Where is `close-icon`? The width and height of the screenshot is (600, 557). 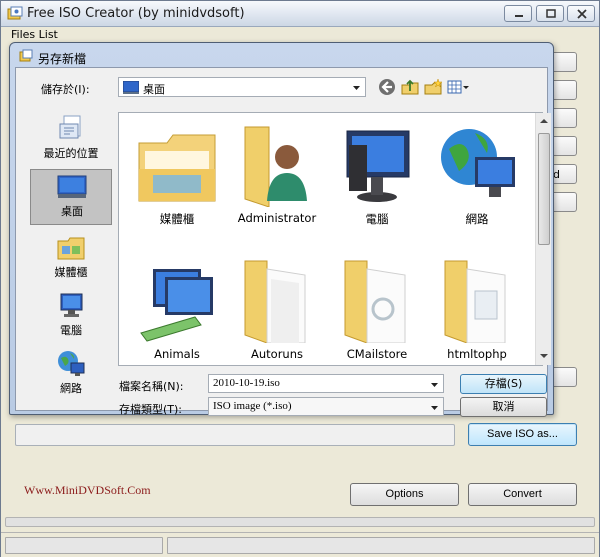 close-icon is located at coordinates (582, 14).